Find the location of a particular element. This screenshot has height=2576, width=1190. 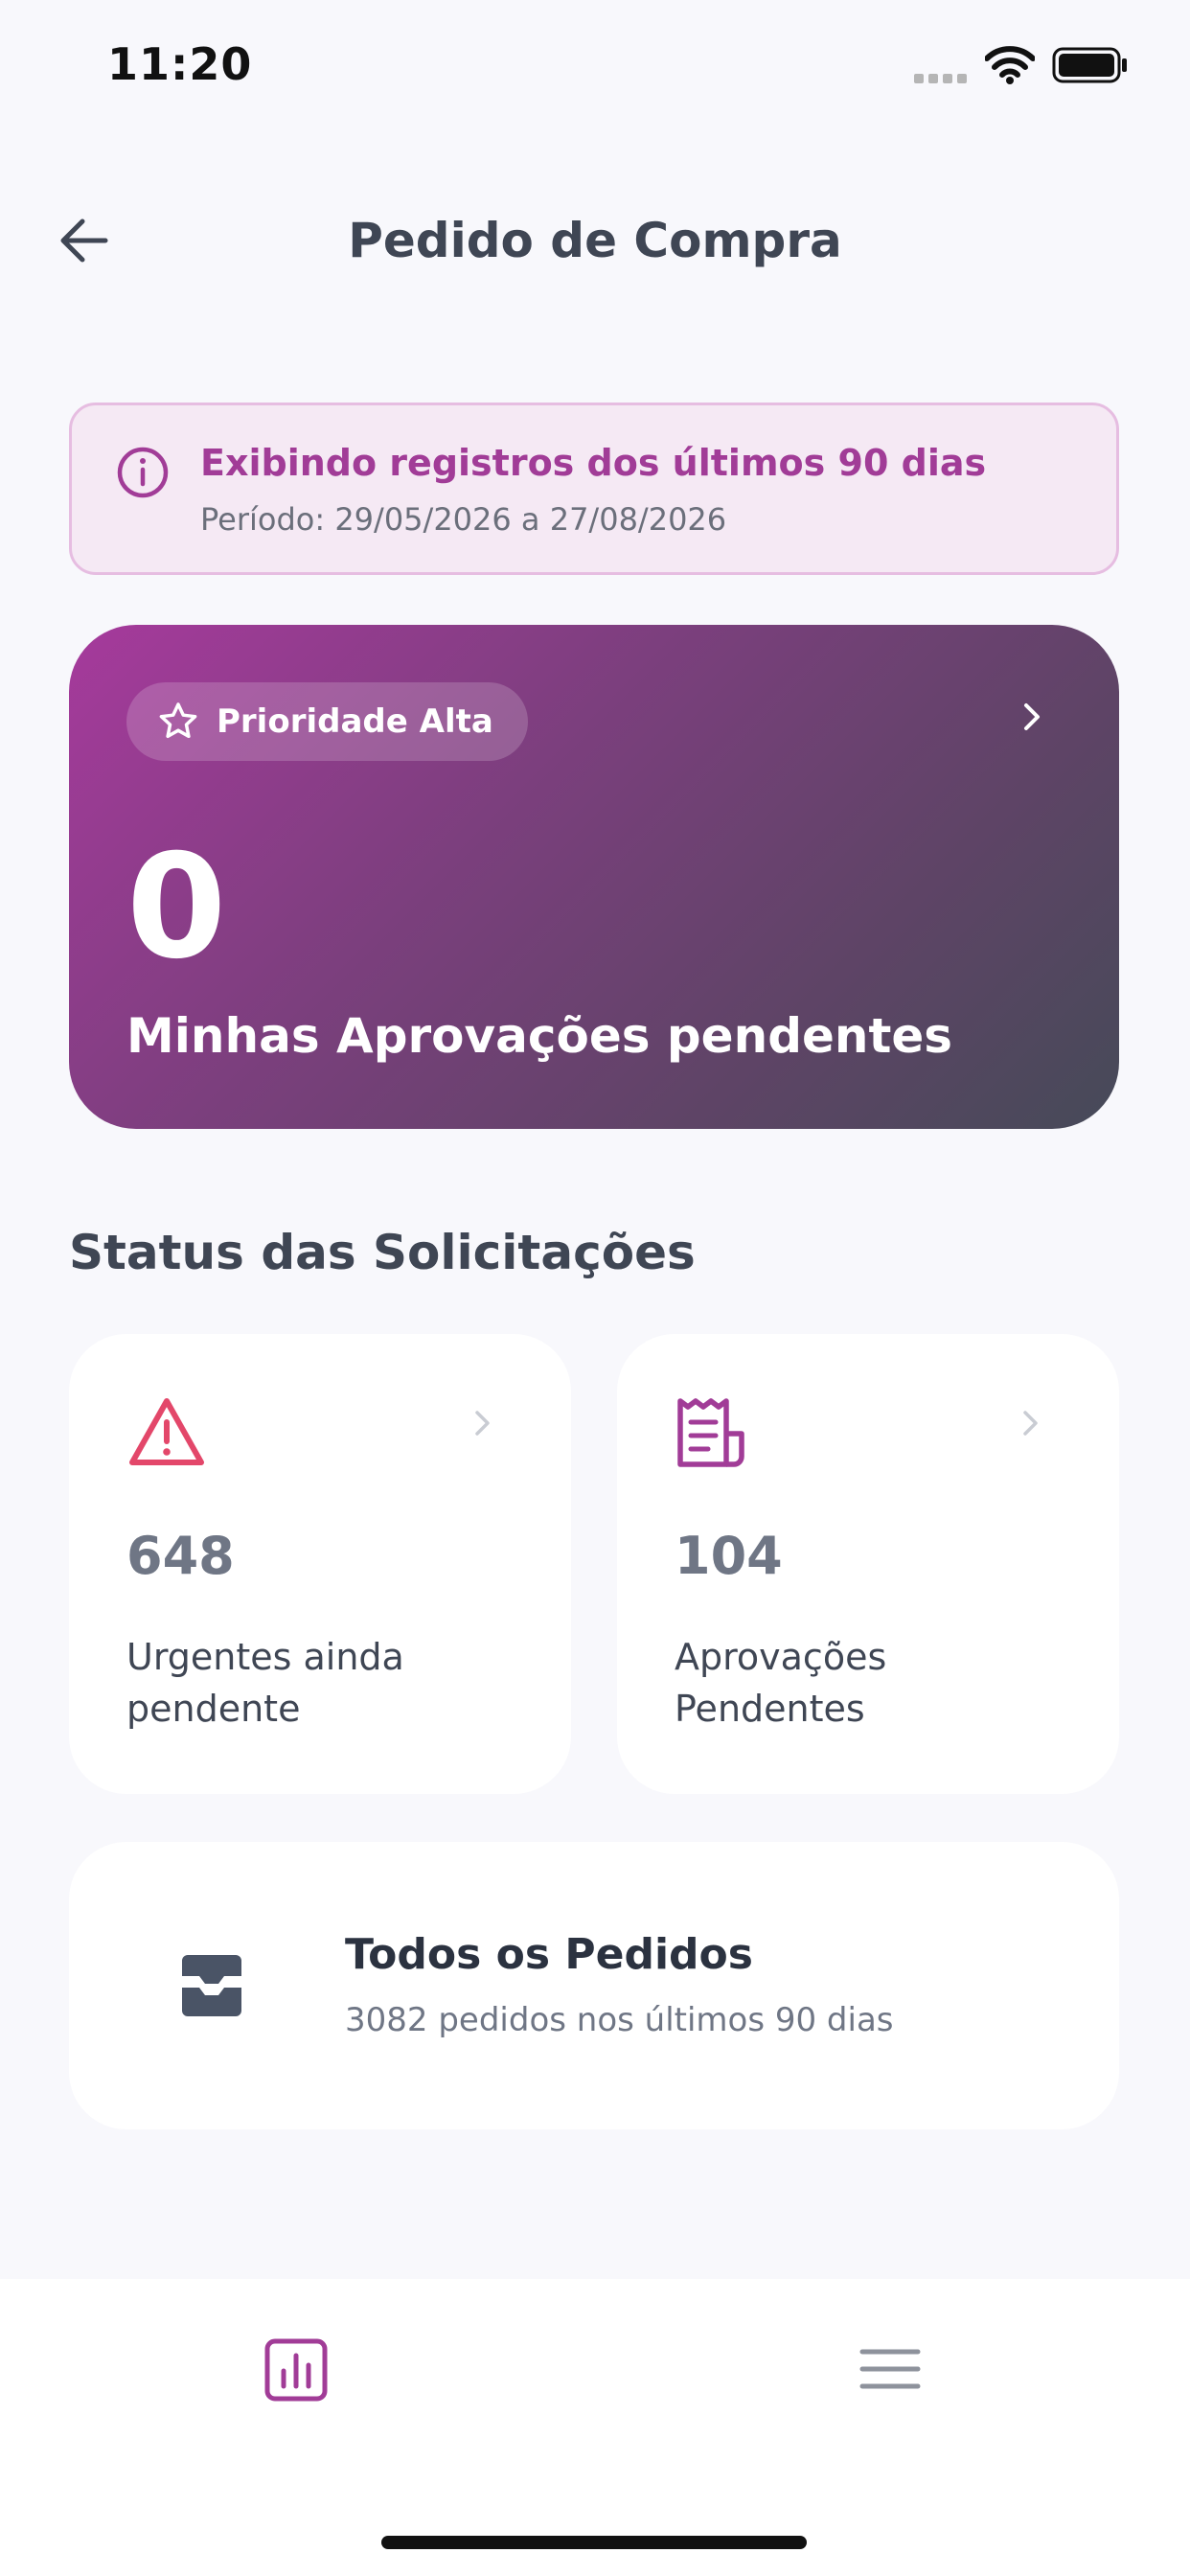

status-time: 11:20 is located at coordinates (180, 64).